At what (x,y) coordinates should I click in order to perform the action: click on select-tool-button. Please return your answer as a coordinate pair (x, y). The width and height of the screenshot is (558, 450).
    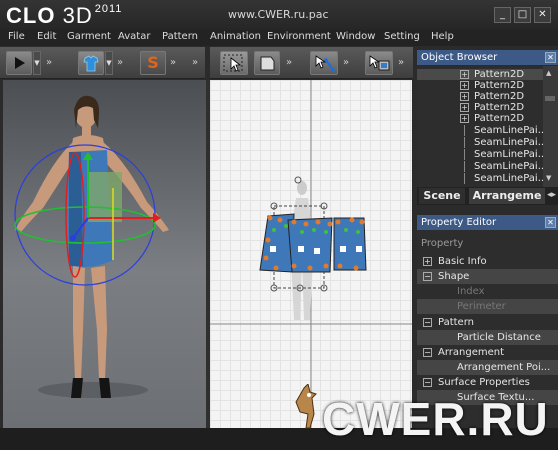
    Looking at the image, I should click on (234, 63).